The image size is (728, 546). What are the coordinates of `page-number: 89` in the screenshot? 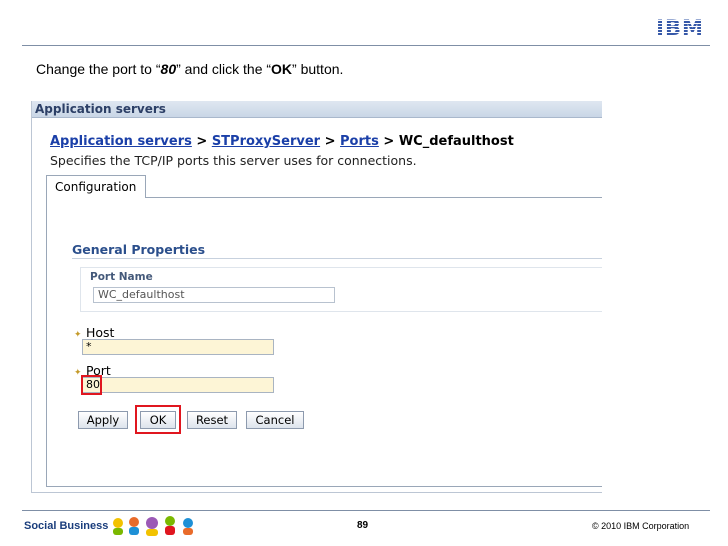 It's located at (363, 525).